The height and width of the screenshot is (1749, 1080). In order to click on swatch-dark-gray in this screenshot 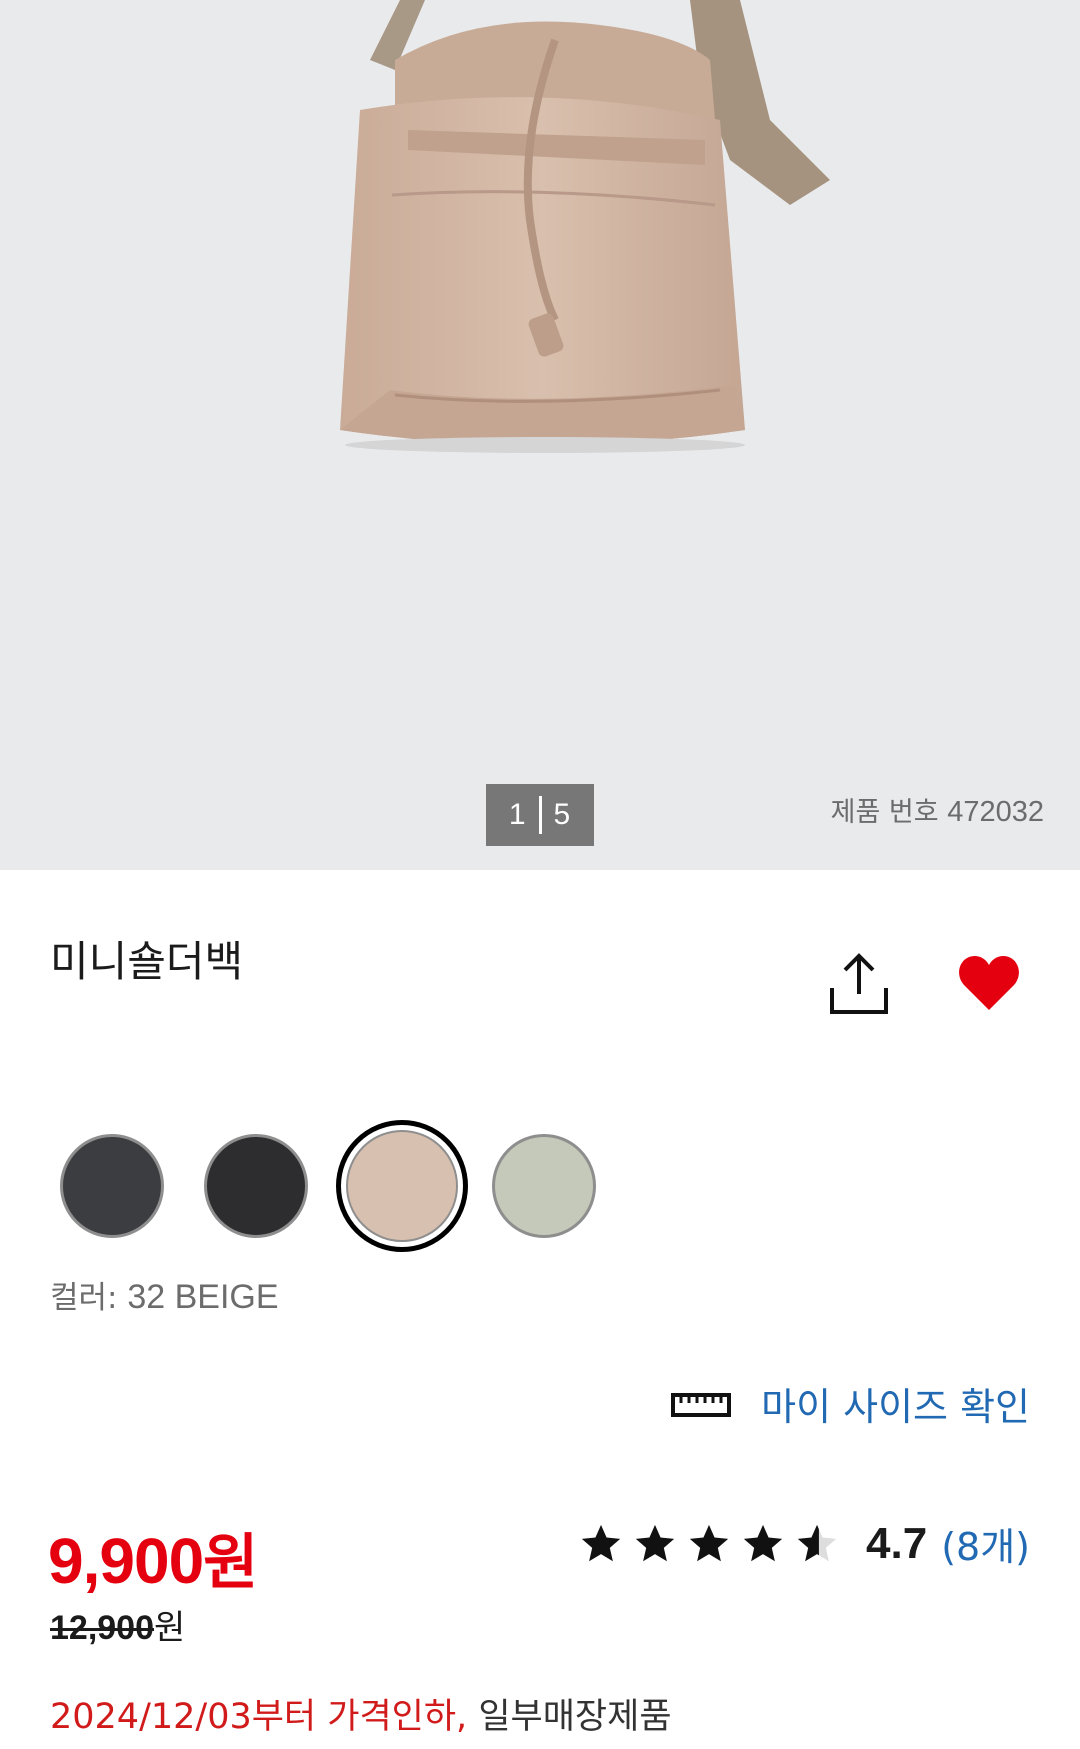, I will do `click(112, 1186)`.